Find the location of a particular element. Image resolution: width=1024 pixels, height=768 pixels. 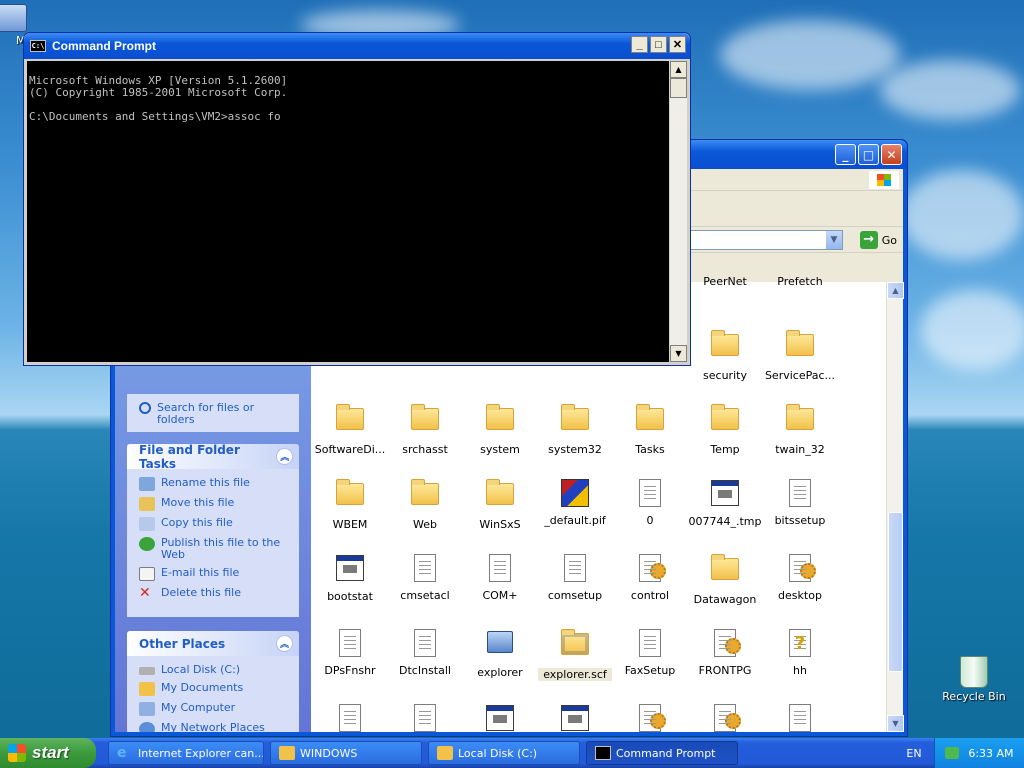

task-delete-file: ✕ Delete this file is located at coordinates (214, 593).